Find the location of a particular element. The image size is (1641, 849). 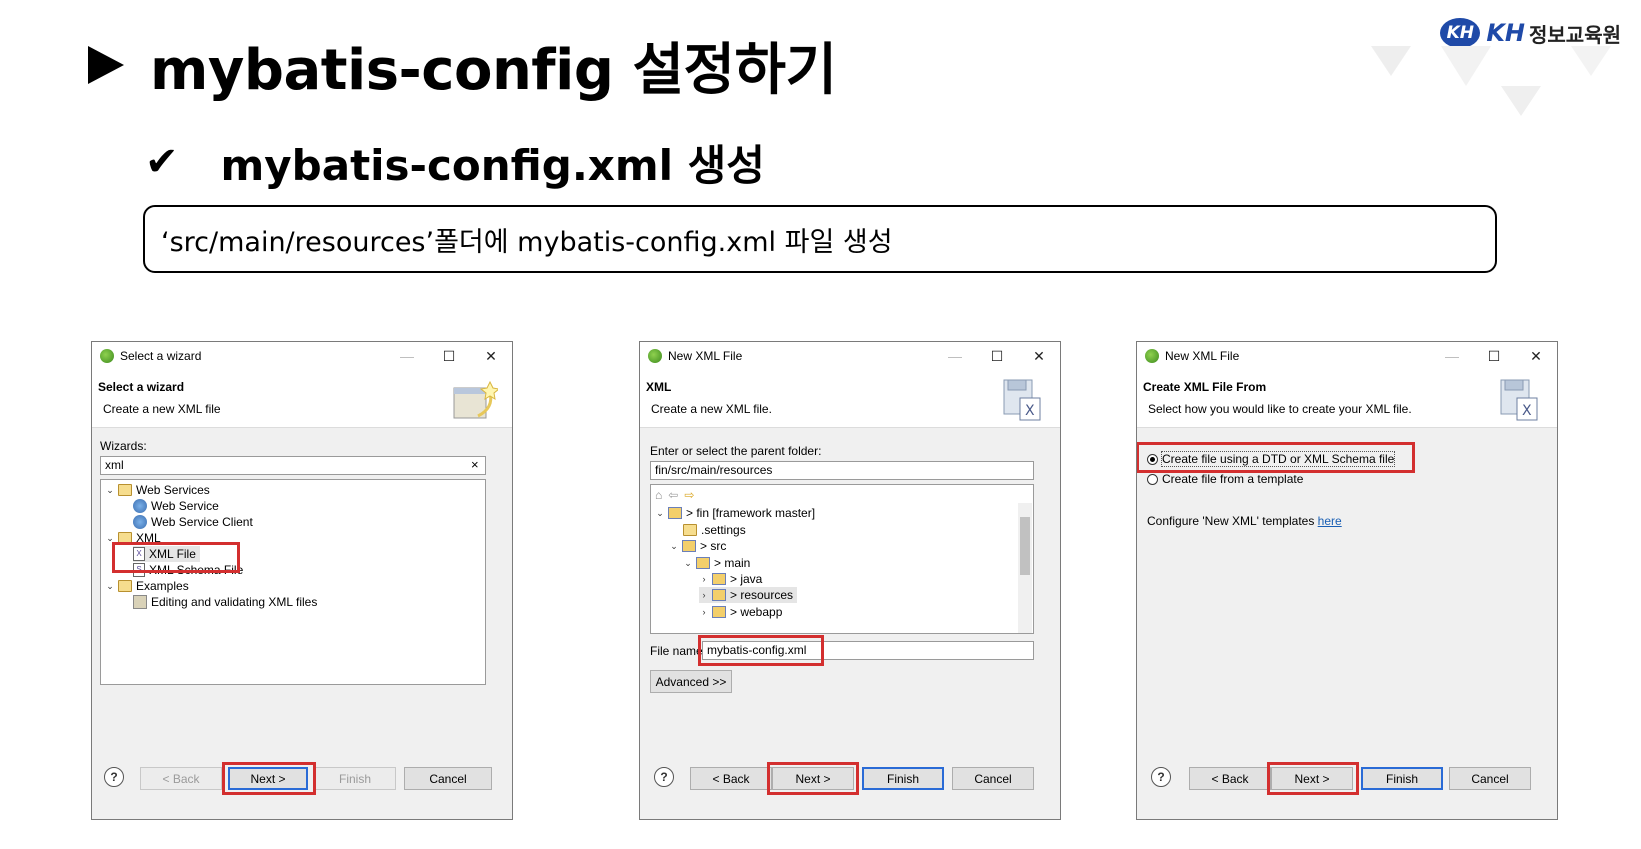

tree-item-main: ⌄ > main is located at coordinates (716, 563).